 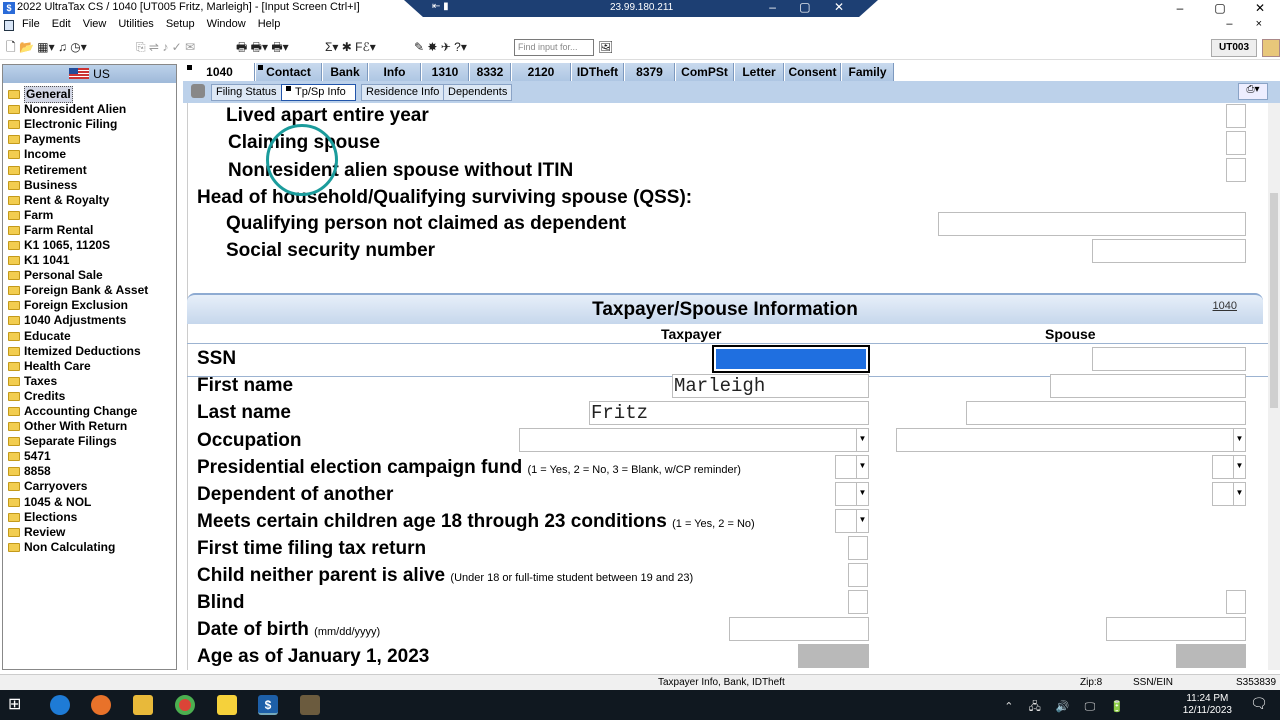 I want to click on app-taskbar-icon, so click(x=310, y=705).